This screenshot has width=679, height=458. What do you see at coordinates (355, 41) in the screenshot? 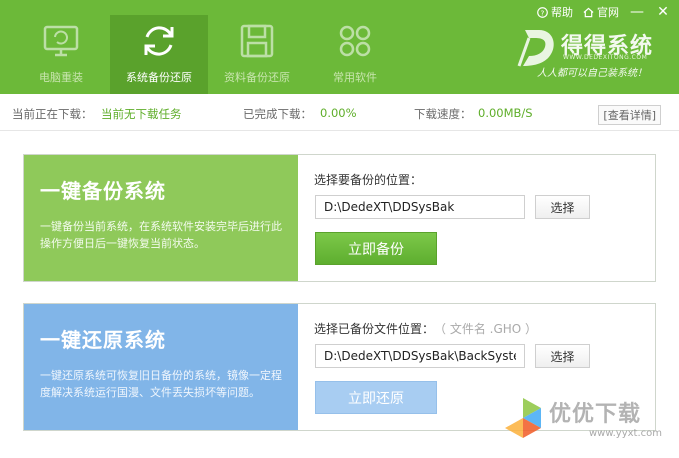
I see `grid-icon` at bounding box center [355, 41].